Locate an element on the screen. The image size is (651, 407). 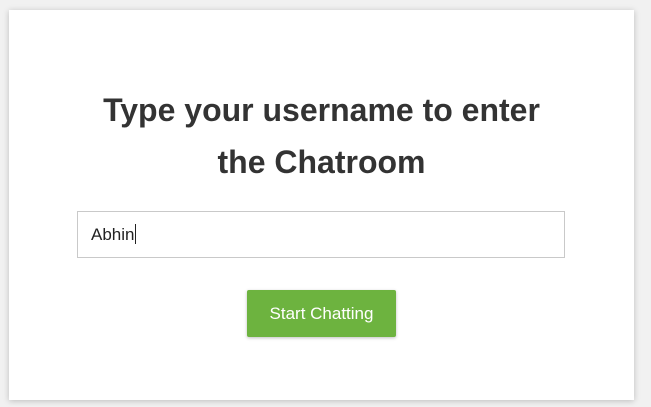
start-chatting-button: Start Chatting is located at coordinates (321, 313).